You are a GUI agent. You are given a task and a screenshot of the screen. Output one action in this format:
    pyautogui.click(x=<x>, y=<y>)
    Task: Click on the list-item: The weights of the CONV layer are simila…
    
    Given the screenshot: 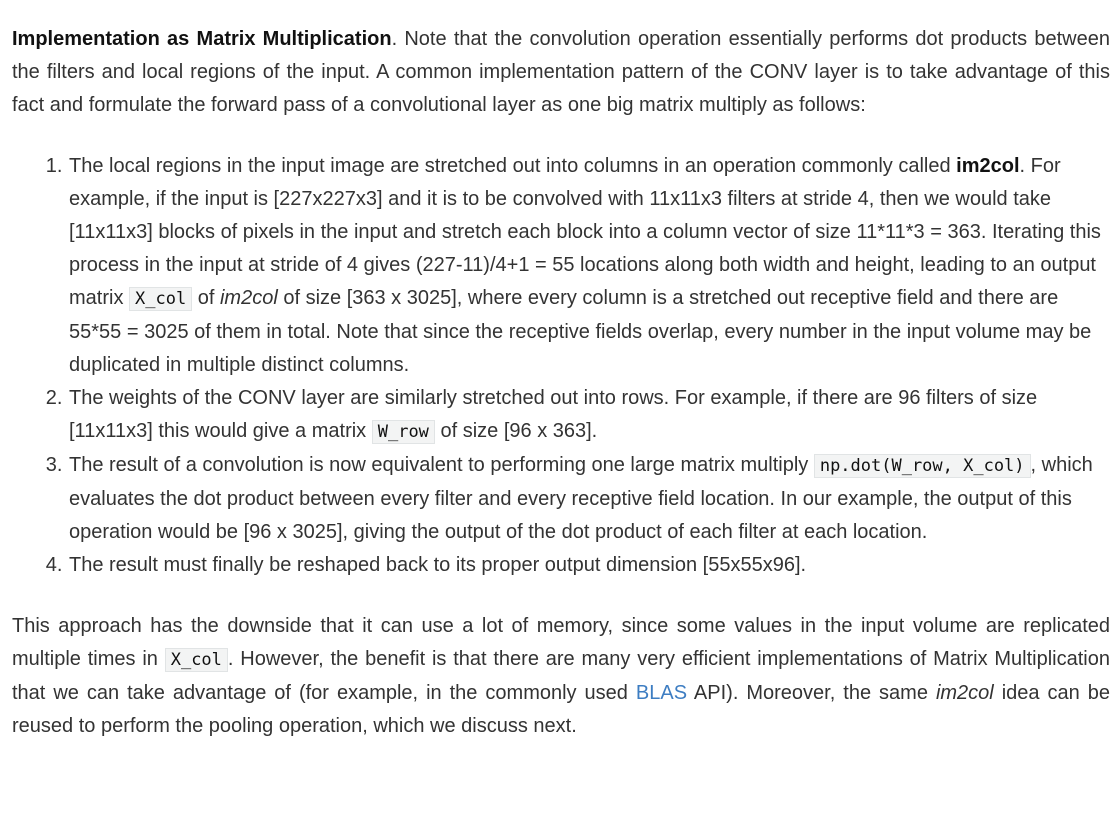 What is the action you would take?
    pyautogui.click(x=589, y=415)
    